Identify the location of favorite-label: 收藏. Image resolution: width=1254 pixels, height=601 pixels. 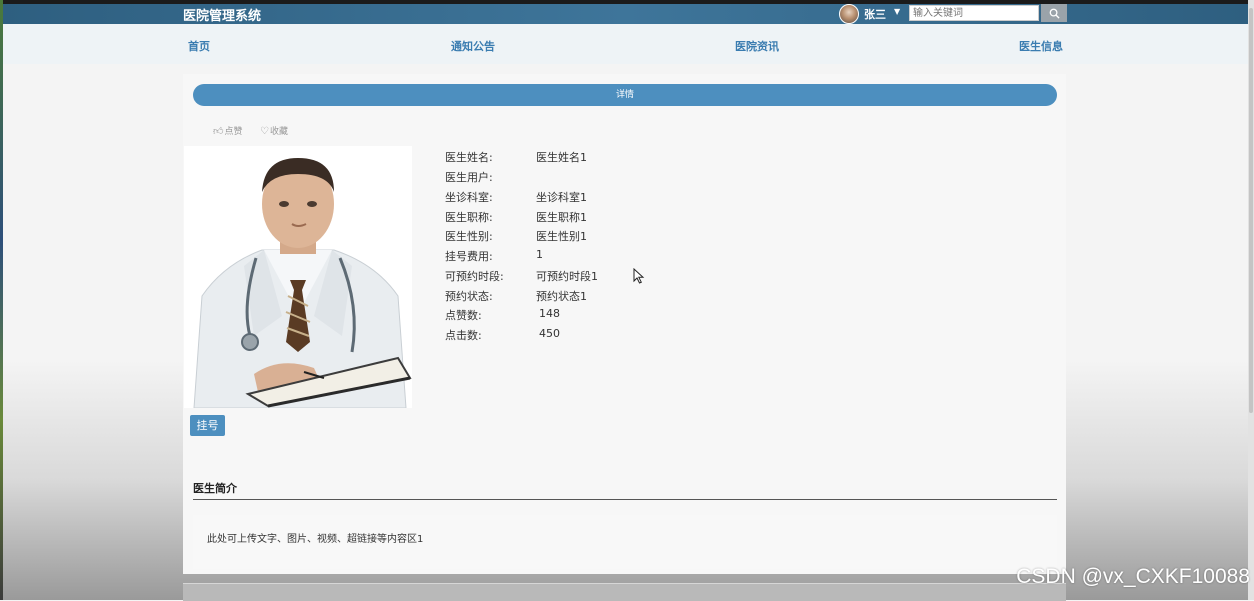
(278, 132).